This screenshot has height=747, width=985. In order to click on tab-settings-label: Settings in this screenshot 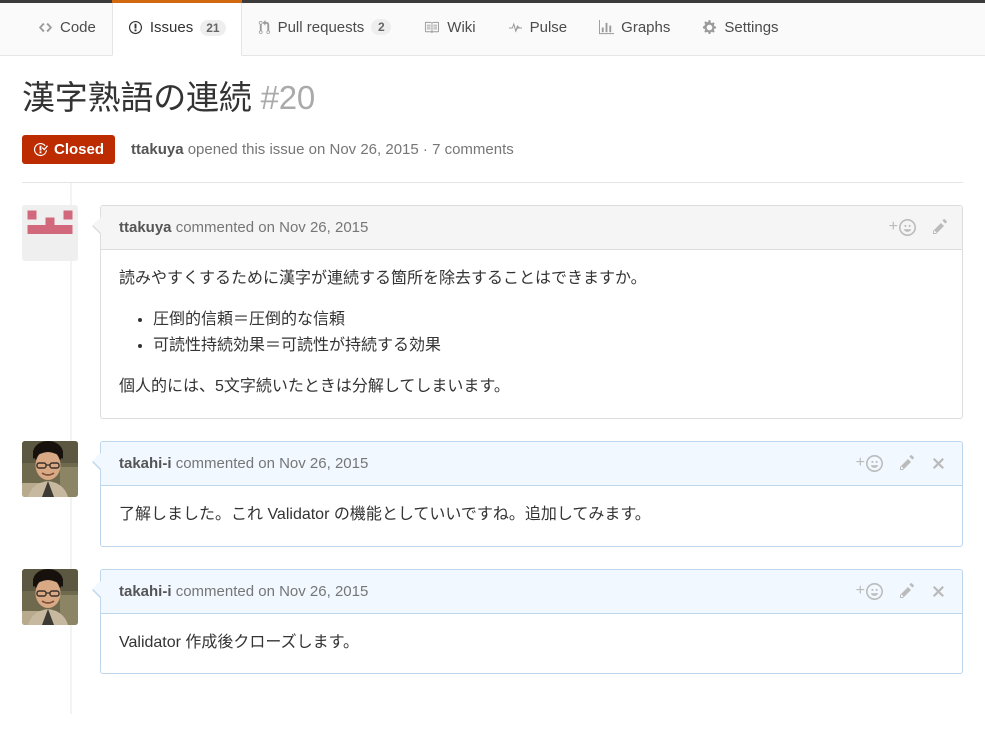, I will do `click(751, 27)`.